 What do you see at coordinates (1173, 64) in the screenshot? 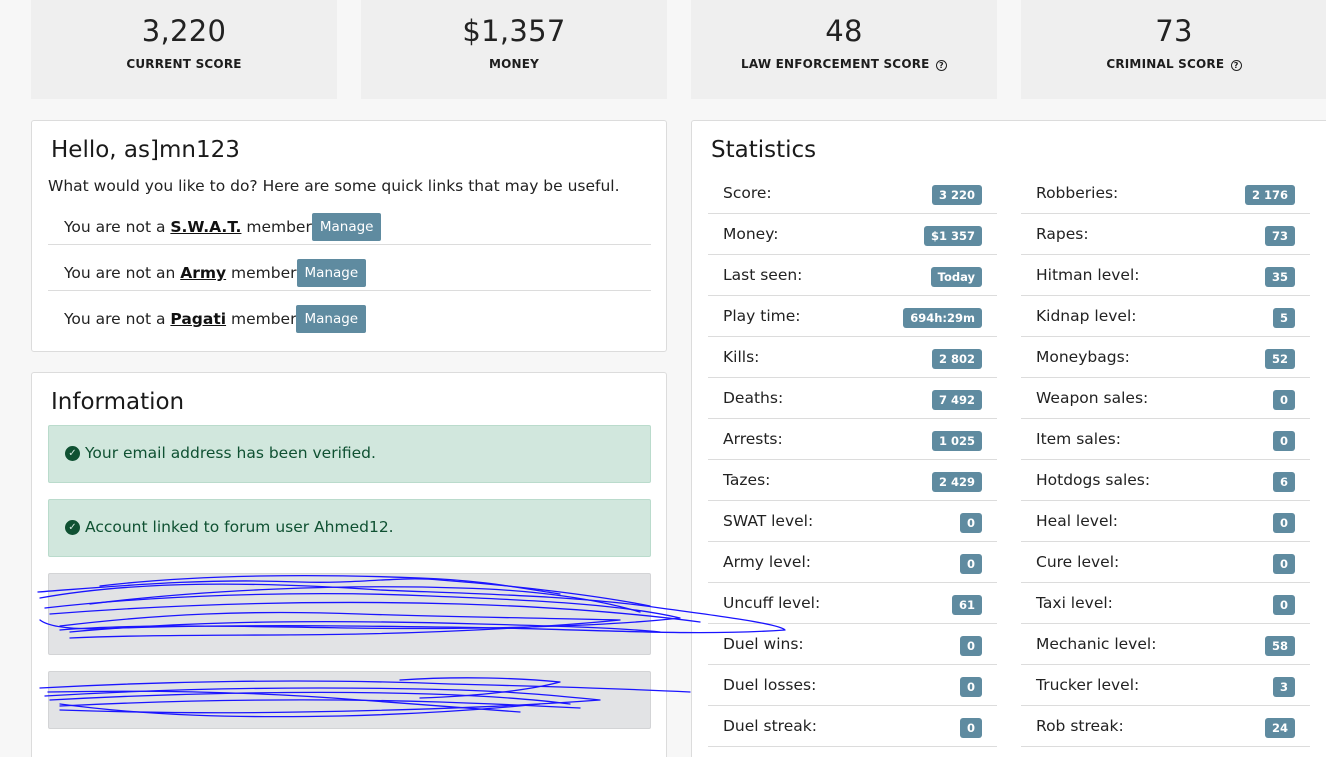
I see `stat-label: CRIMINAL SCORE ?` at bounding box center [1173, 64].